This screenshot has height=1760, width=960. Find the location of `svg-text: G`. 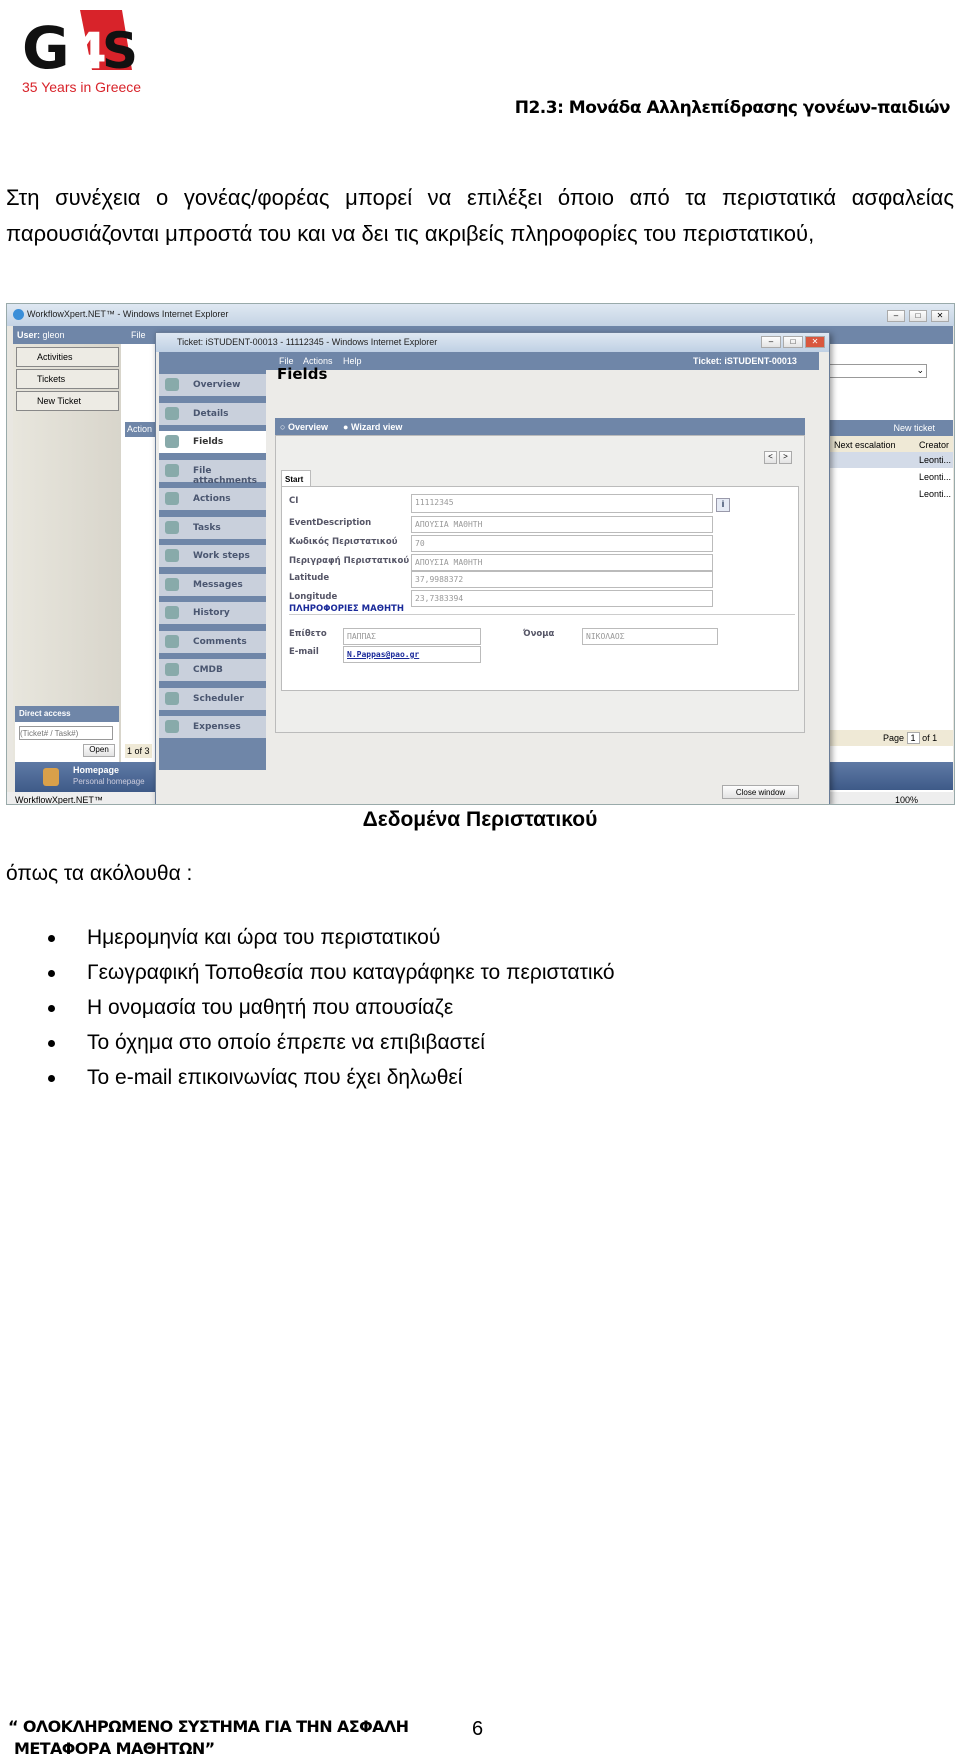

svg-text: G is located at coordinates (46, 48).